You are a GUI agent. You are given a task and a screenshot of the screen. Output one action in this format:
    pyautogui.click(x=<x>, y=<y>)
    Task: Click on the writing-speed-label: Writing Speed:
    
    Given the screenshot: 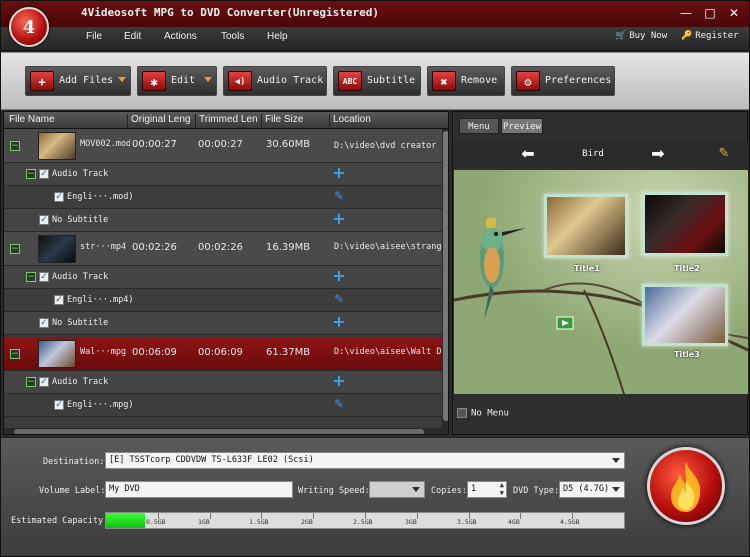 What is the action you would take?
    pyautogui.click(x=334, y=491)
    